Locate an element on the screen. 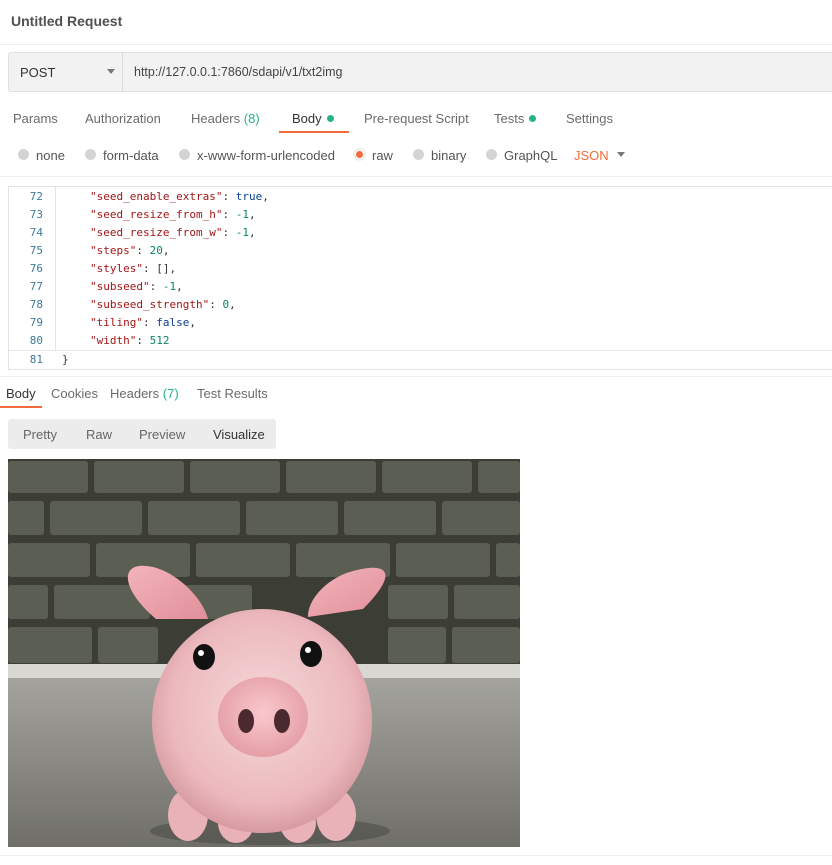 The height and width of the screenshot is (865, 832). option-binary-label: binary is located at coordinates (448, 155).